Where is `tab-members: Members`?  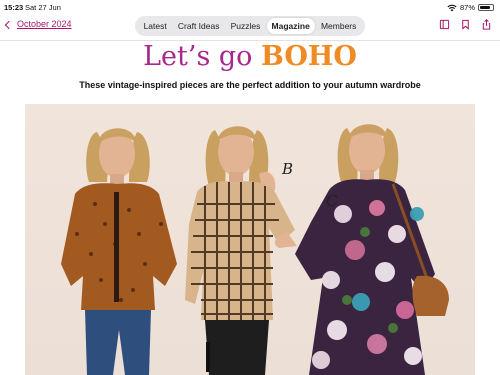
tab-members: Members is located at coordinates (338, 26).